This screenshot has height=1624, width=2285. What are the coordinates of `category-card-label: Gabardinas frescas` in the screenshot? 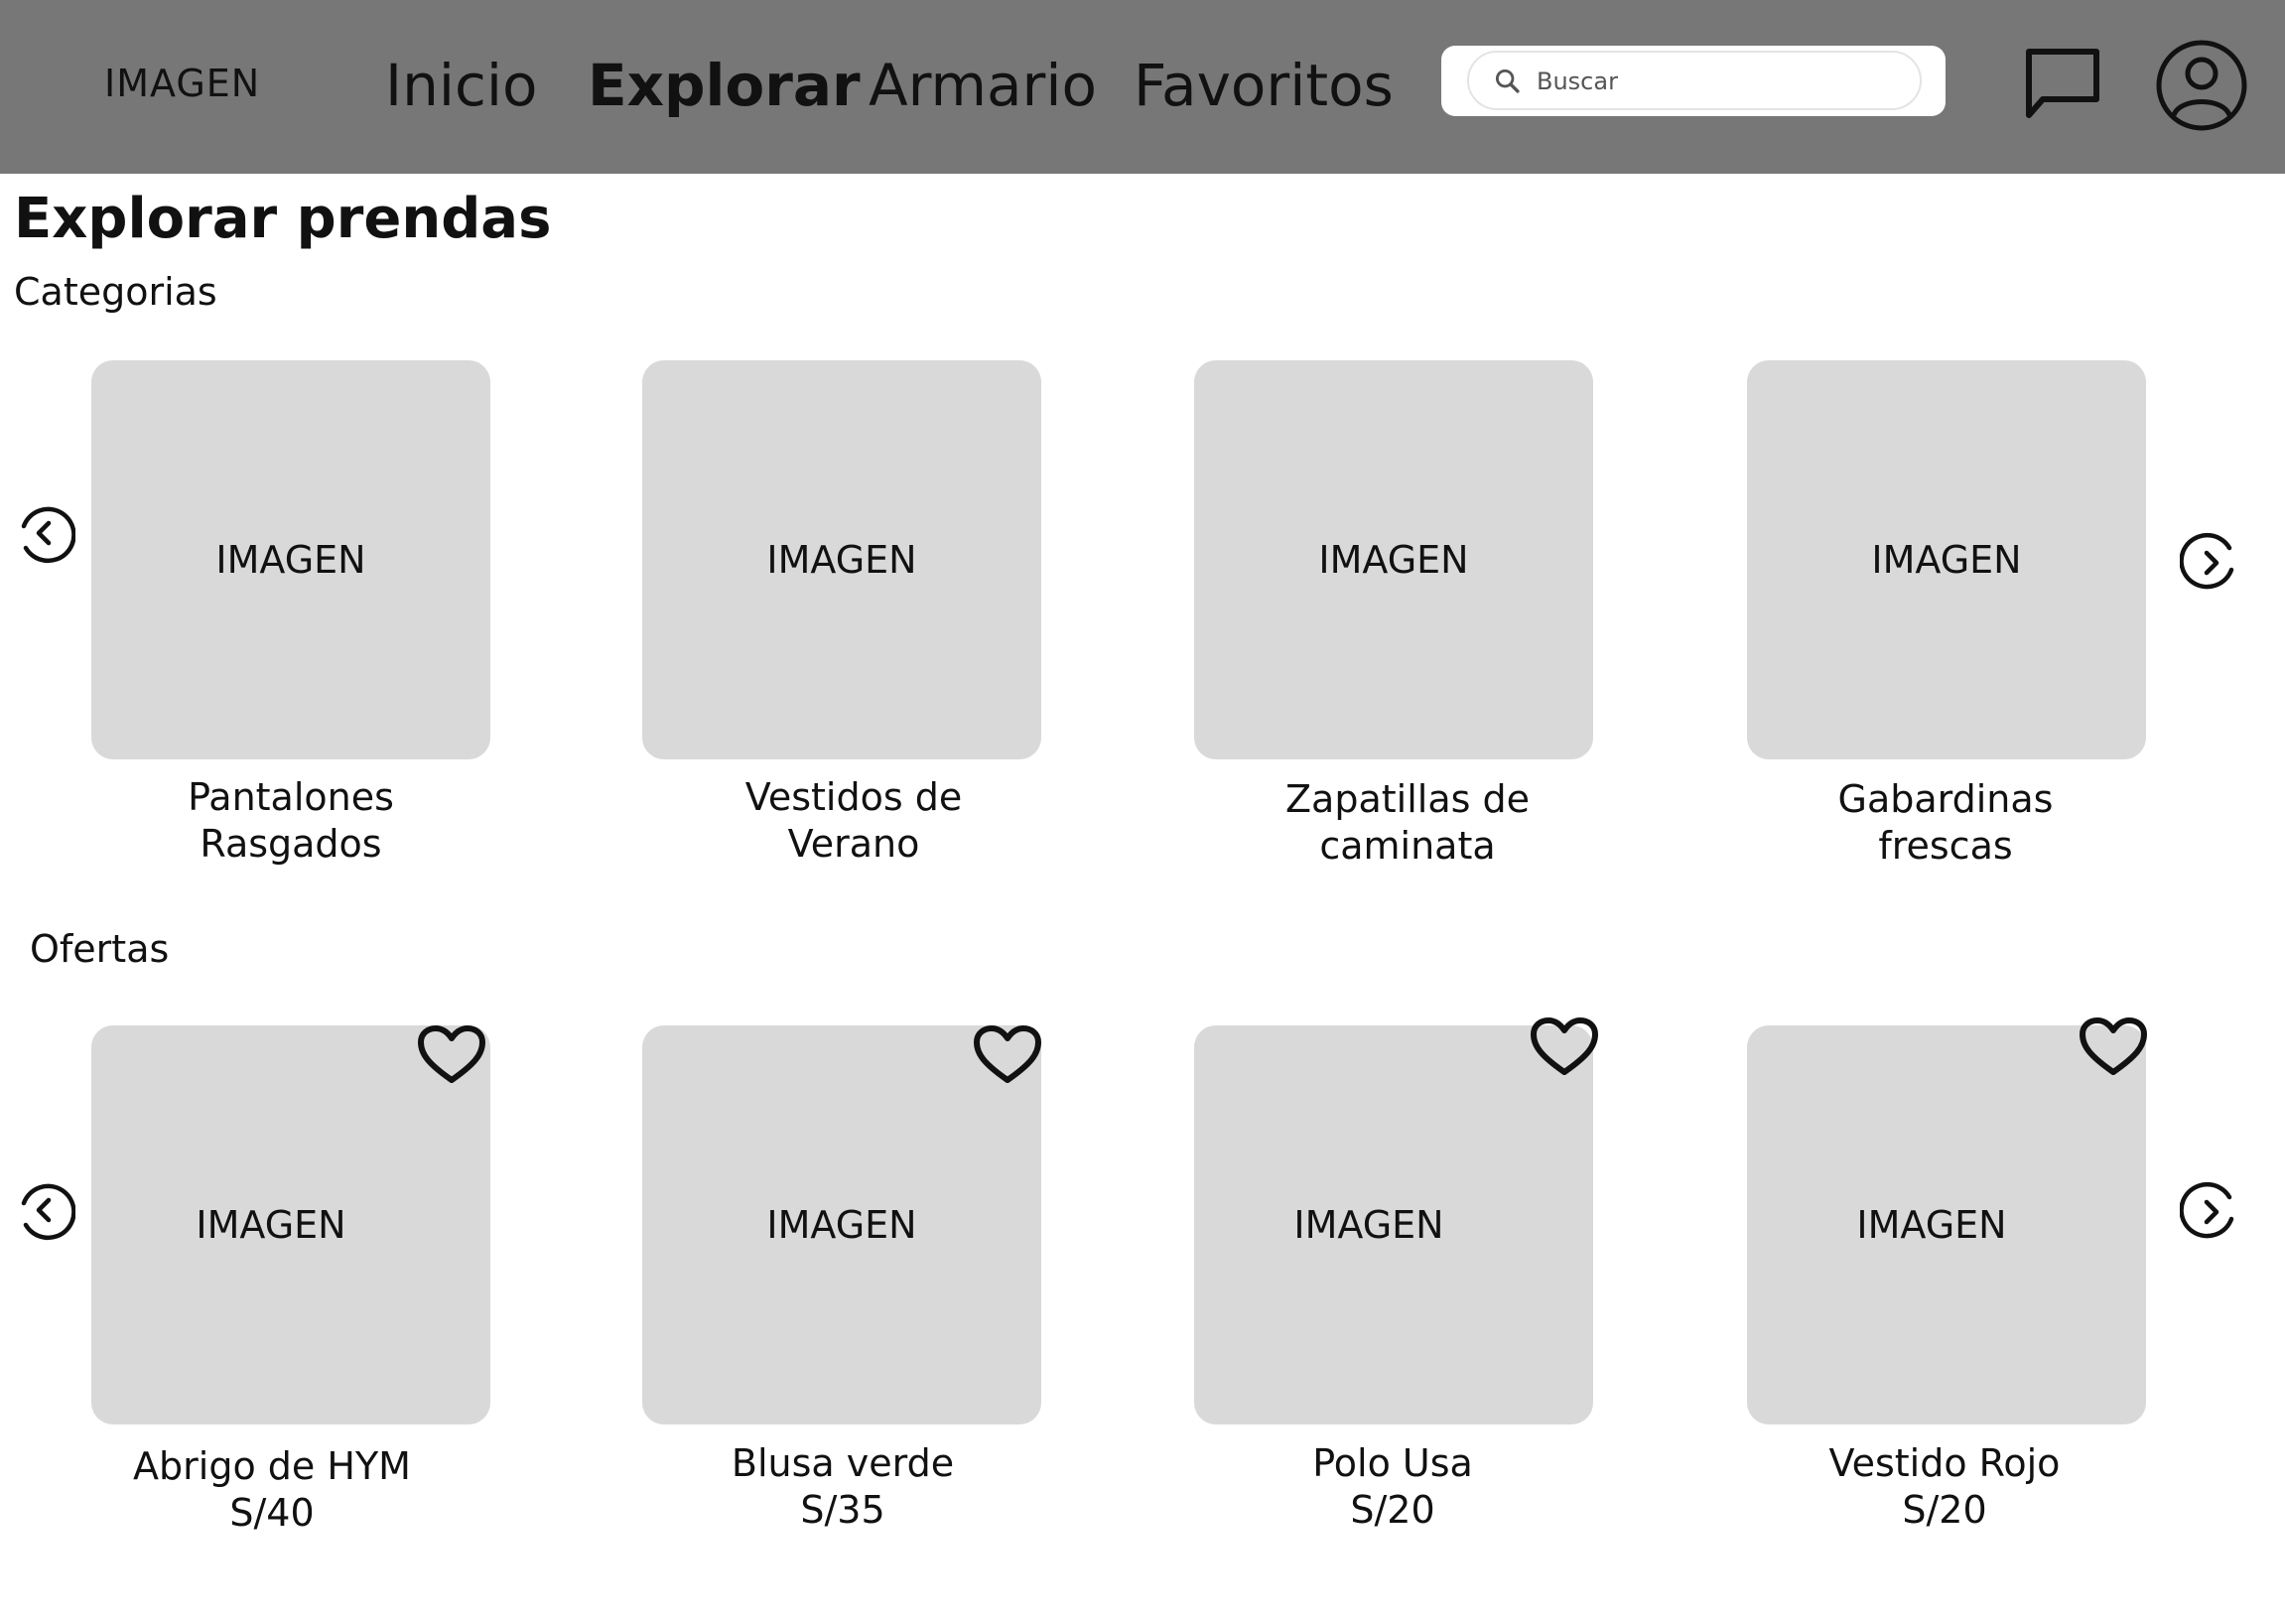 It's located at (1945, 823).